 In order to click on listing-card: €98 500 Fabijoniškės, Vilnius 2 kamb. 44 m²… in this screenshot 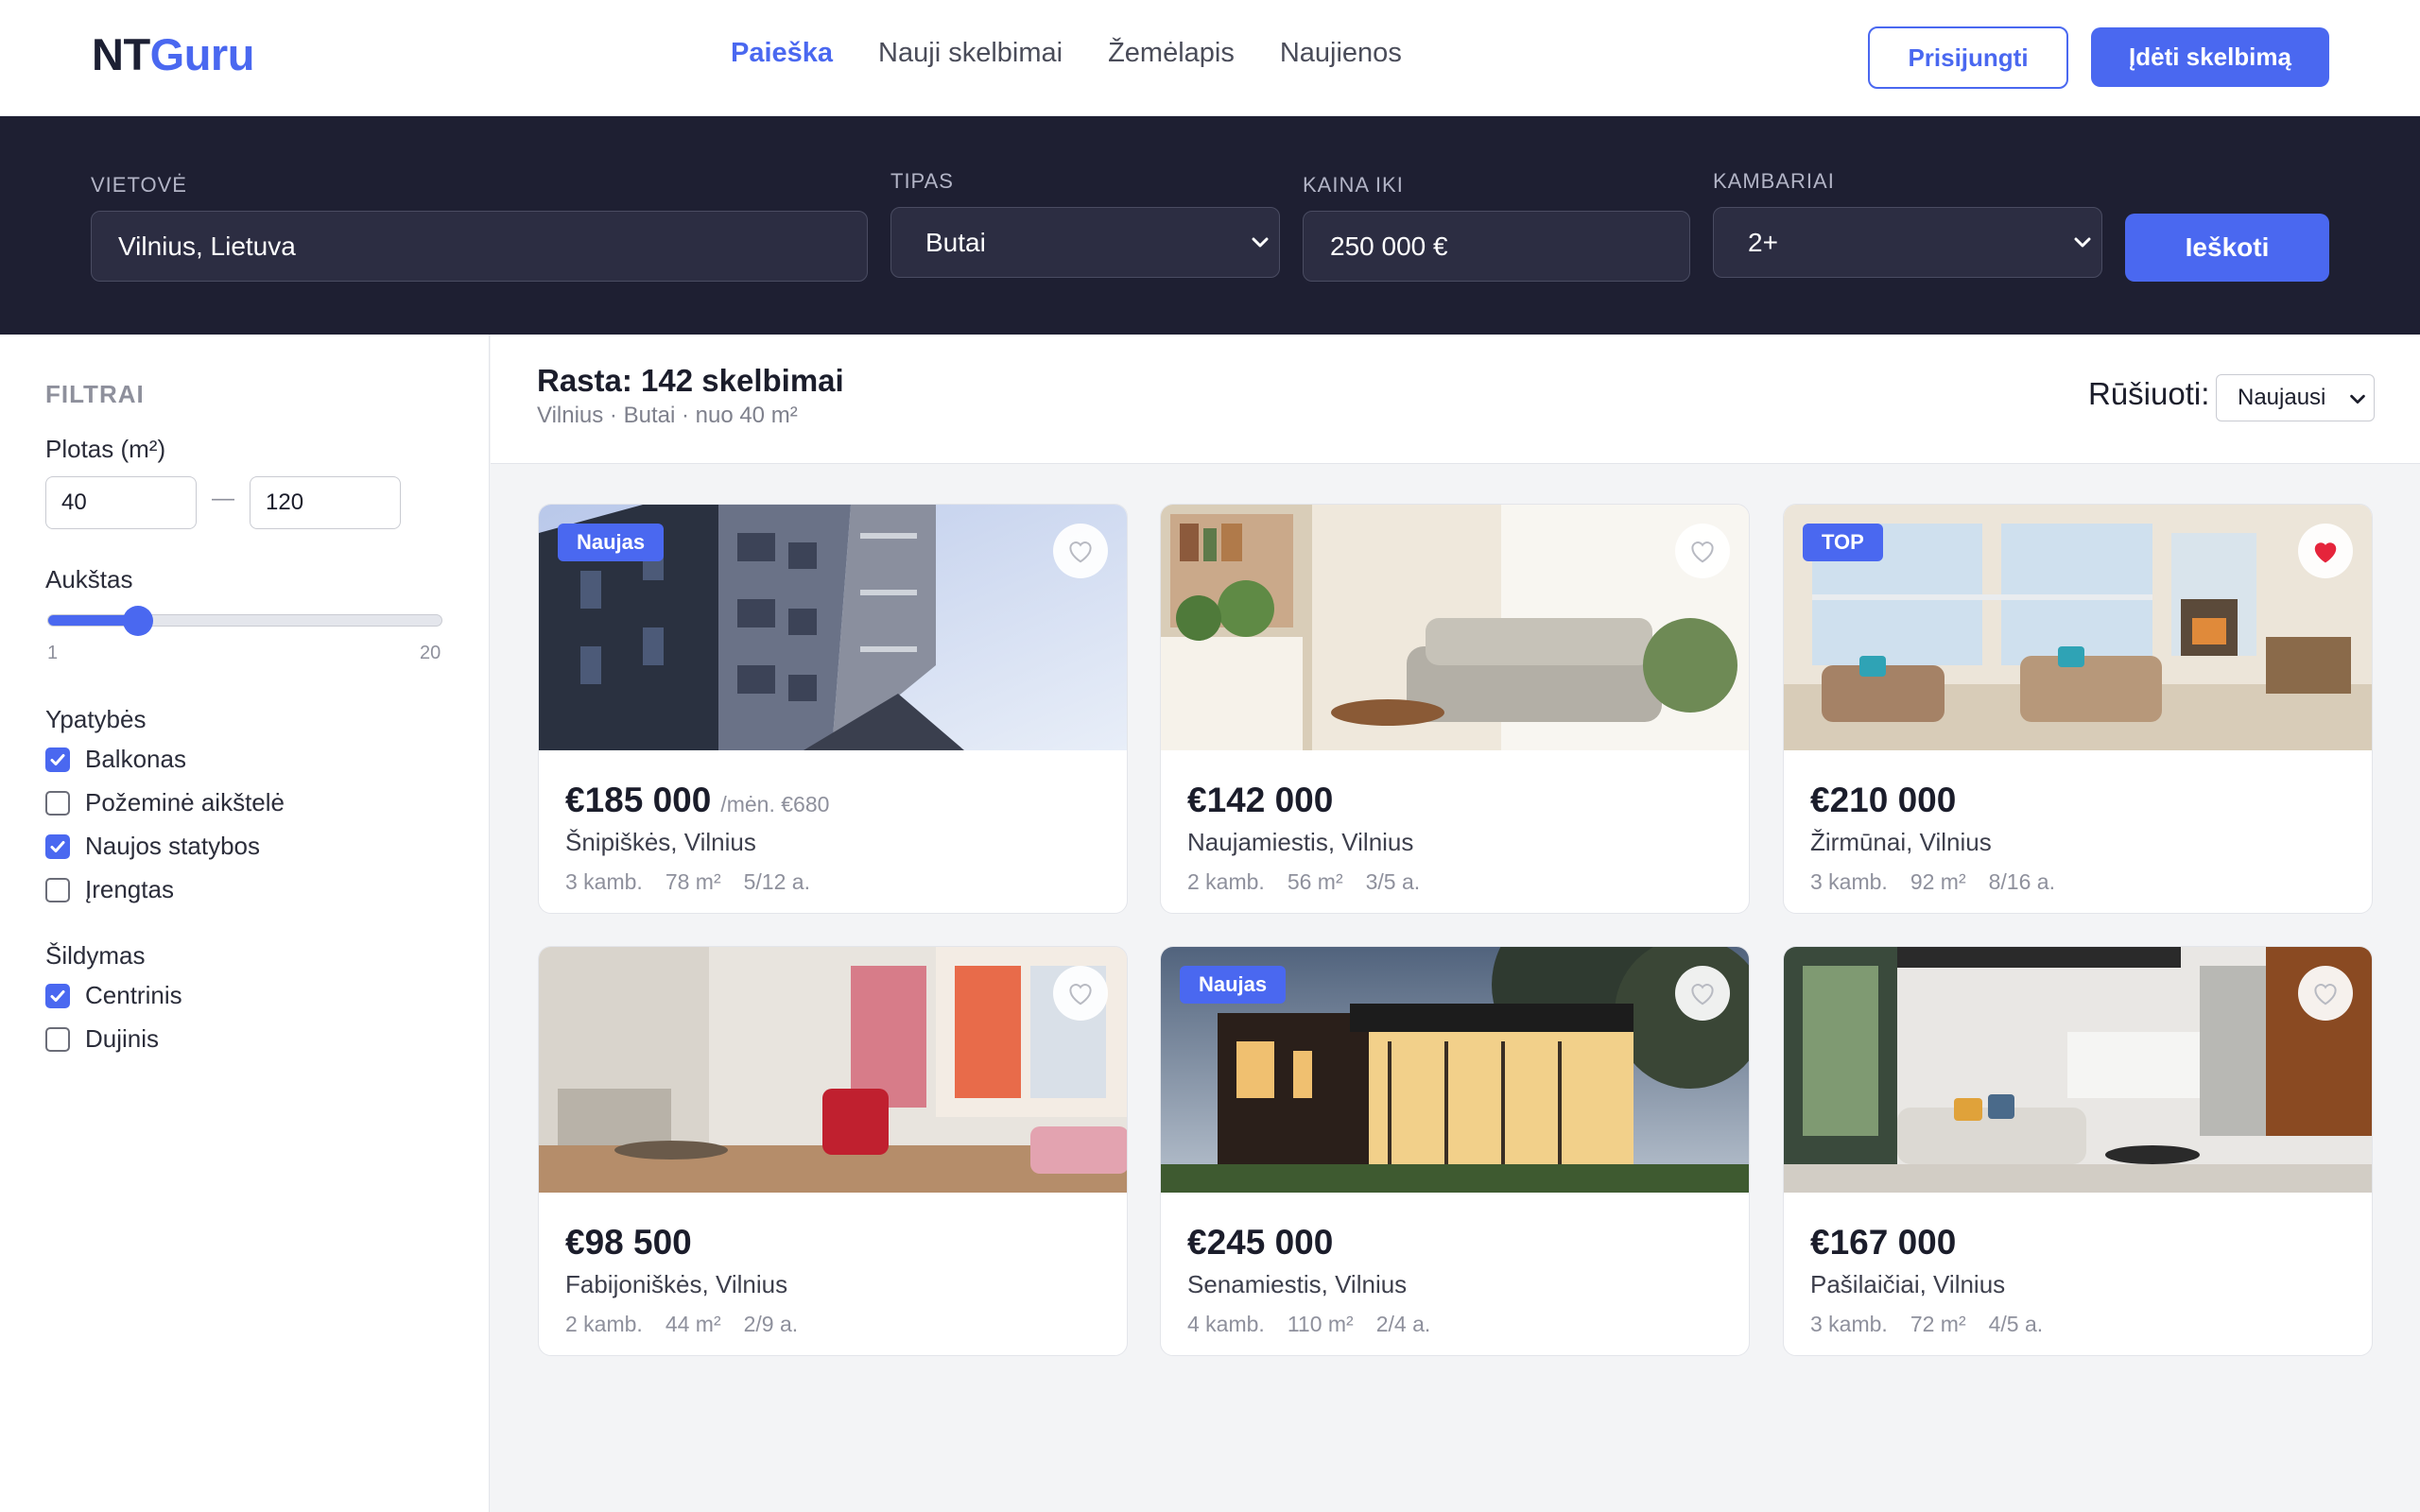, I will do `click(833, 1151)`.